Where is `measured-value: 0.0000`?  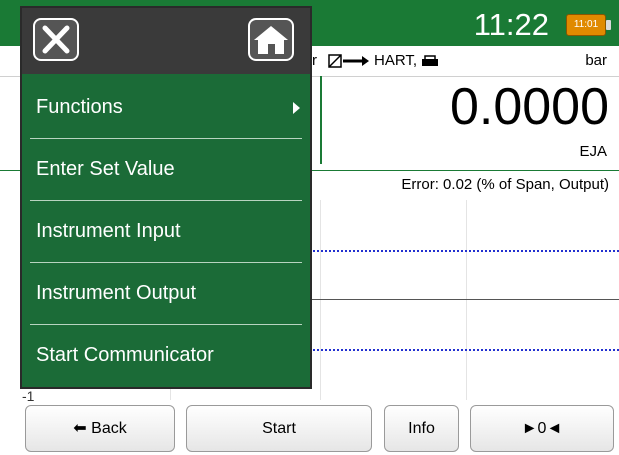
measured-value: 0.0000 is located at coordinates (529, 107).